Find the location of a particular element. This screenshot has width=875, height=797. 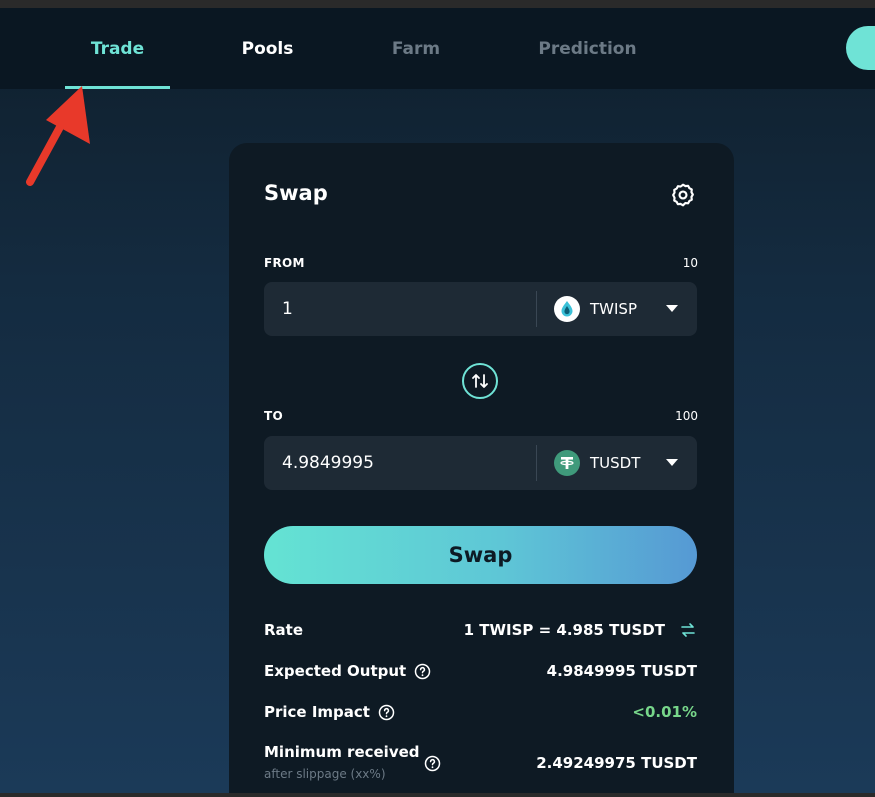

from-token-select: TWISP is located at coordinates (621, 309).